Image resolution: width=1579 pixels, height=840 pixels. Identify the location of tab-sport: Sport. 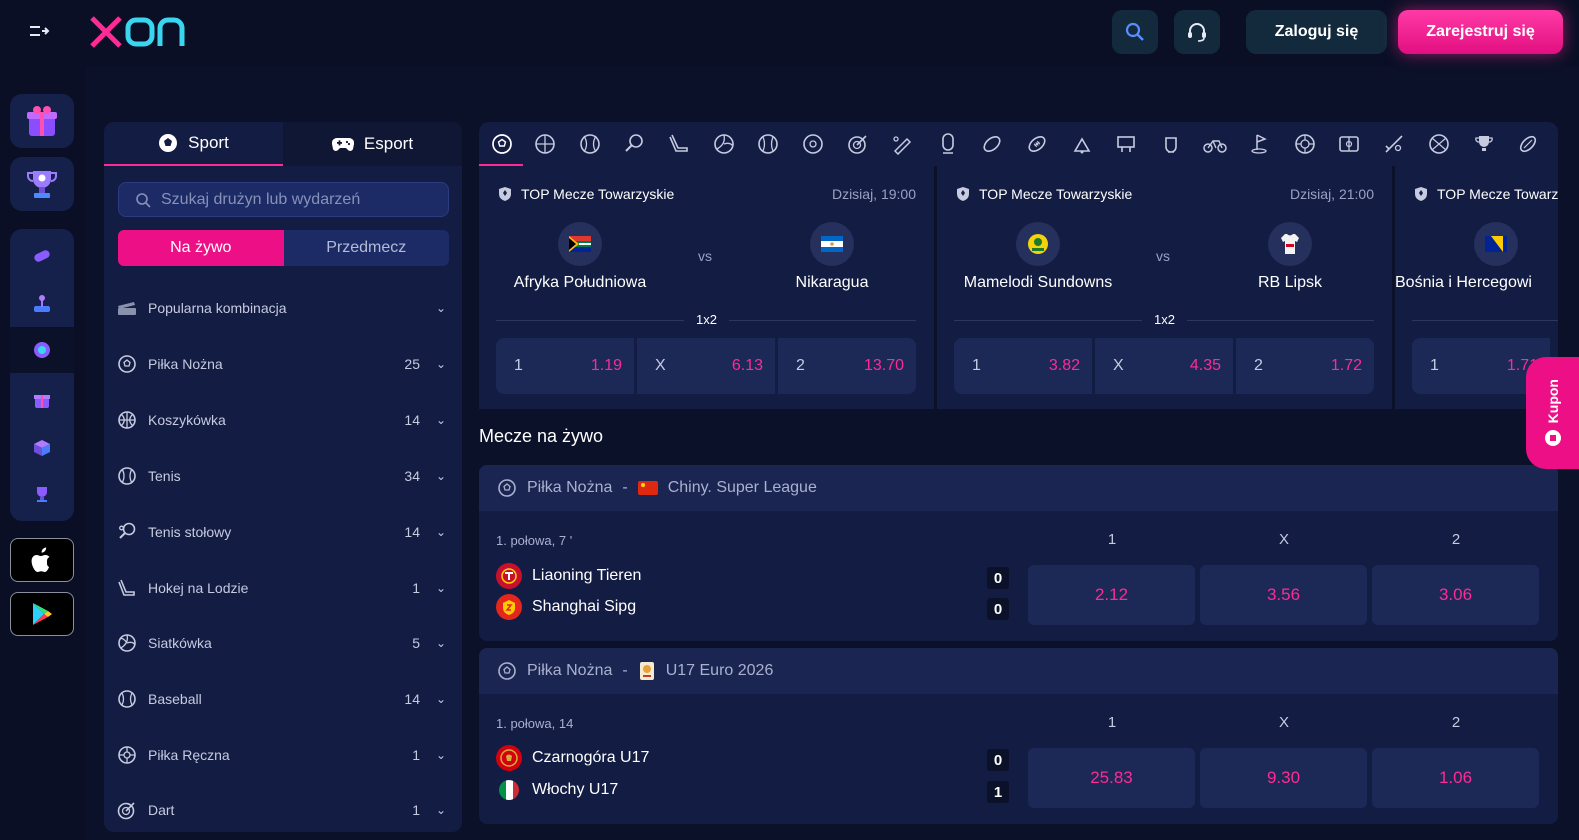
(193, 144).